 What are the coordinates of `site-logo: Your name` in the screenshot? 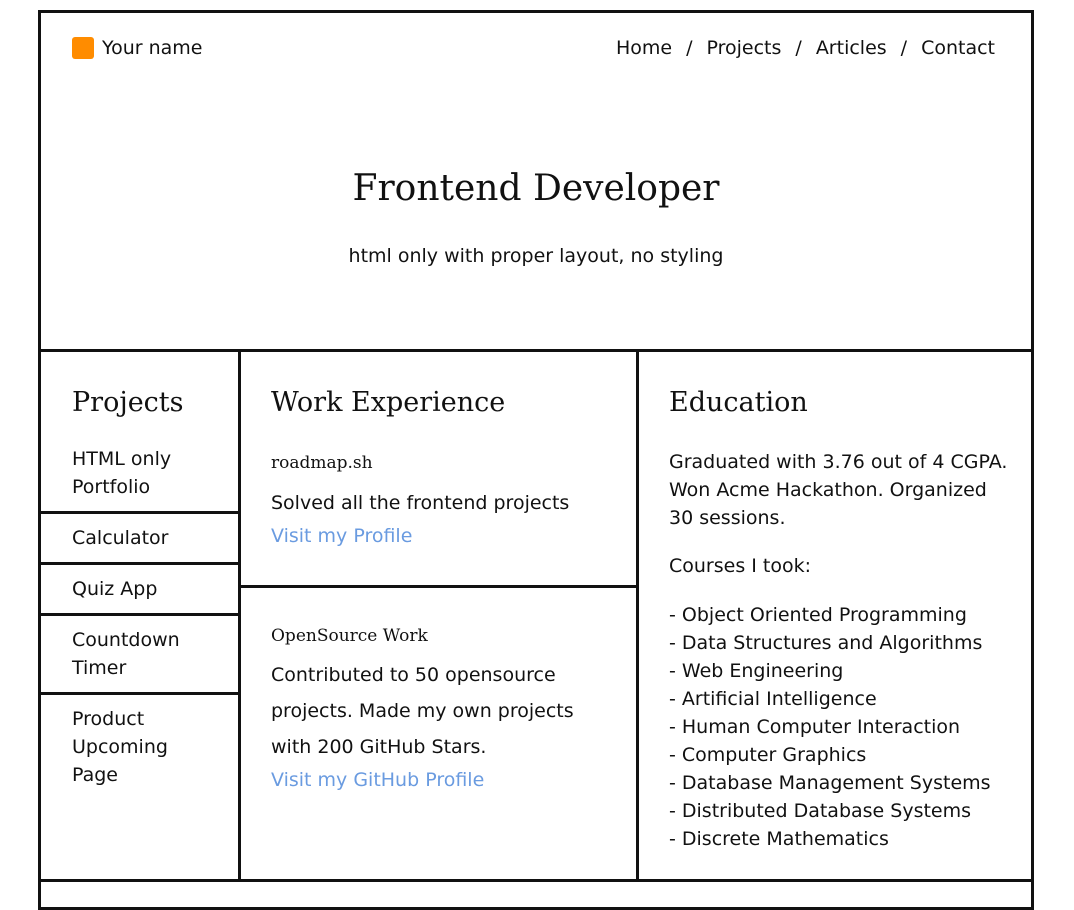 It's located at (137, 48).